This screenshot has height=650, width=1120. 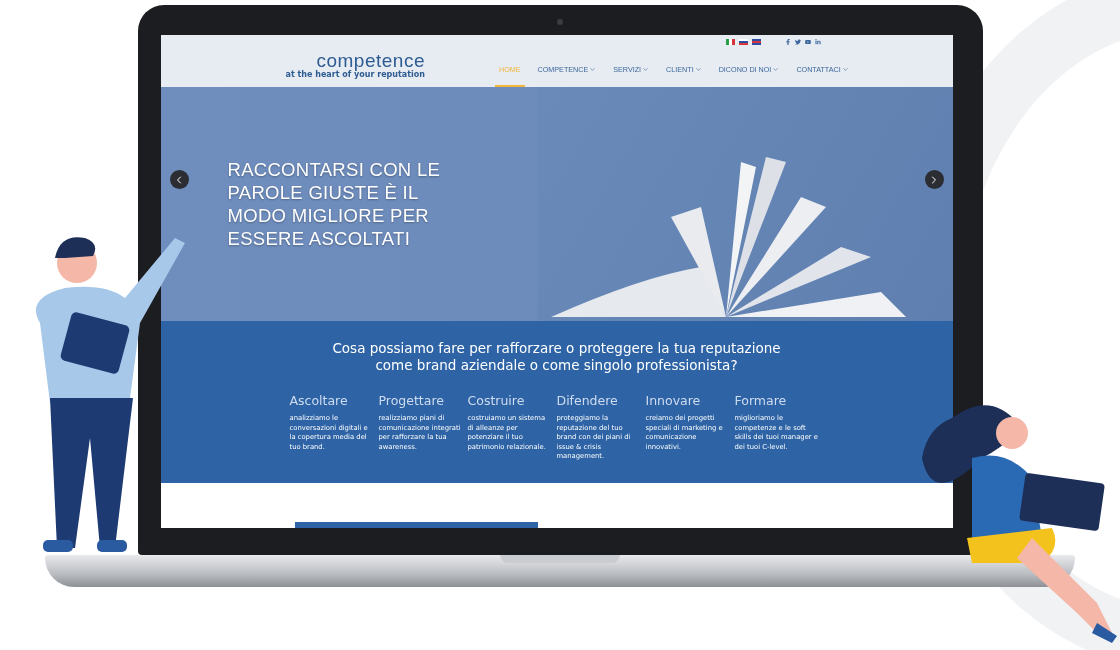 What do you see at coordinates (673, 400) in the screenshot?
I see `service-title: Innovare` at bounding box center [673, 400].